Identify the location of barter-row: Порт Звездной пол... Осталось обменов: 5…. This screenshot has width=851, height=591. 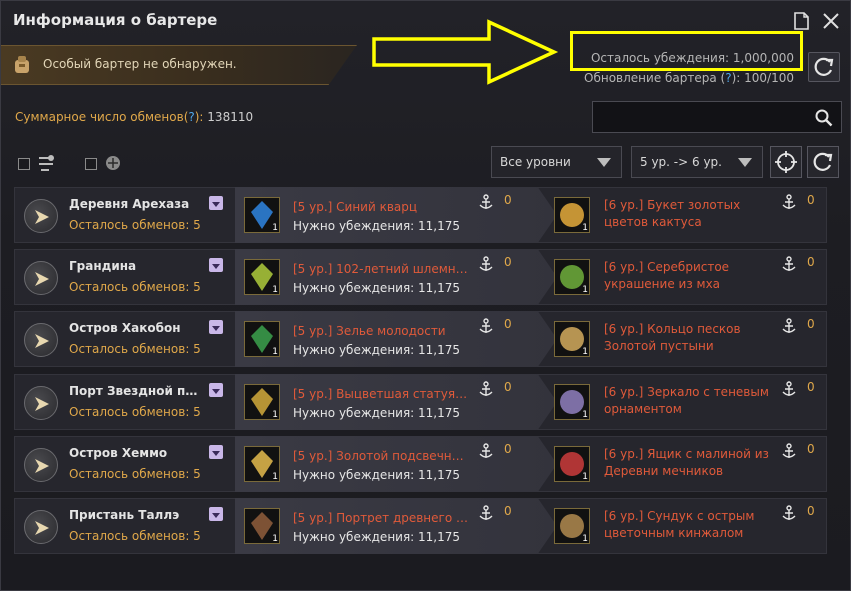
(420, 402).